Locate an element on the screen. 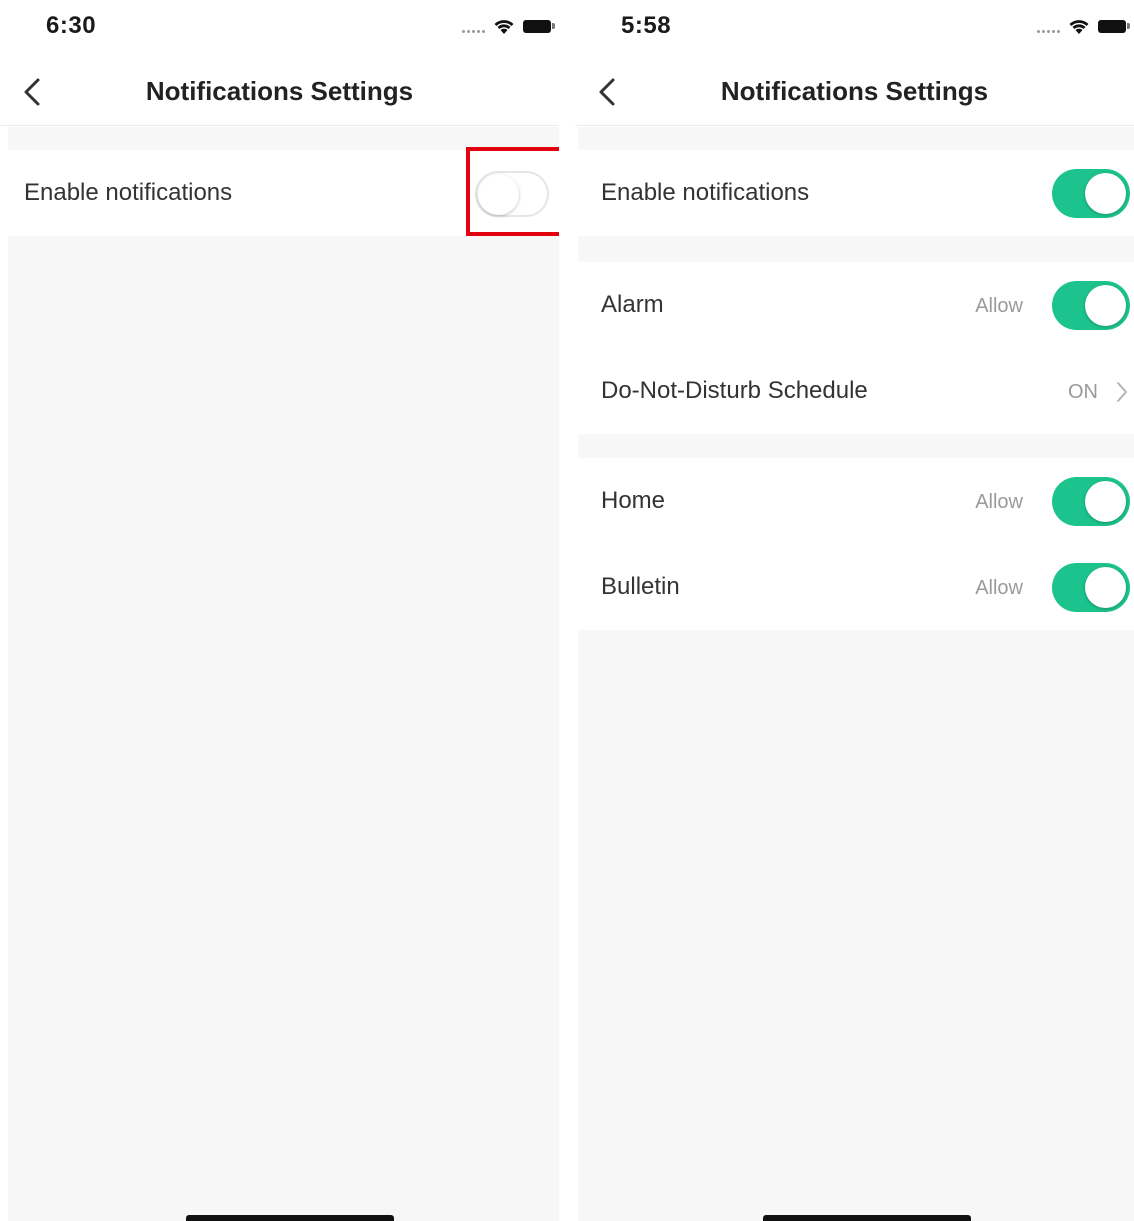 This screenshot has height=1221, width=1134. alarm-label: Alarm is located at coordinates (632, 304).